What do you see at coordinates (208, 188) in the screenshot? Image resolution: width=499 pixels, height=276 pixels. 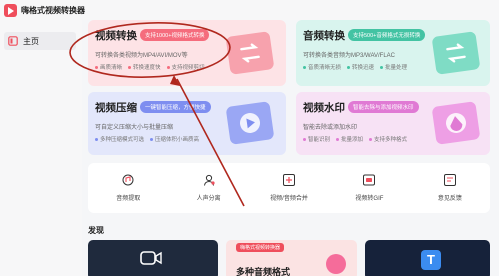 I see `tool-vocal-separate: 人声分离` at bounding box center [208, 188].